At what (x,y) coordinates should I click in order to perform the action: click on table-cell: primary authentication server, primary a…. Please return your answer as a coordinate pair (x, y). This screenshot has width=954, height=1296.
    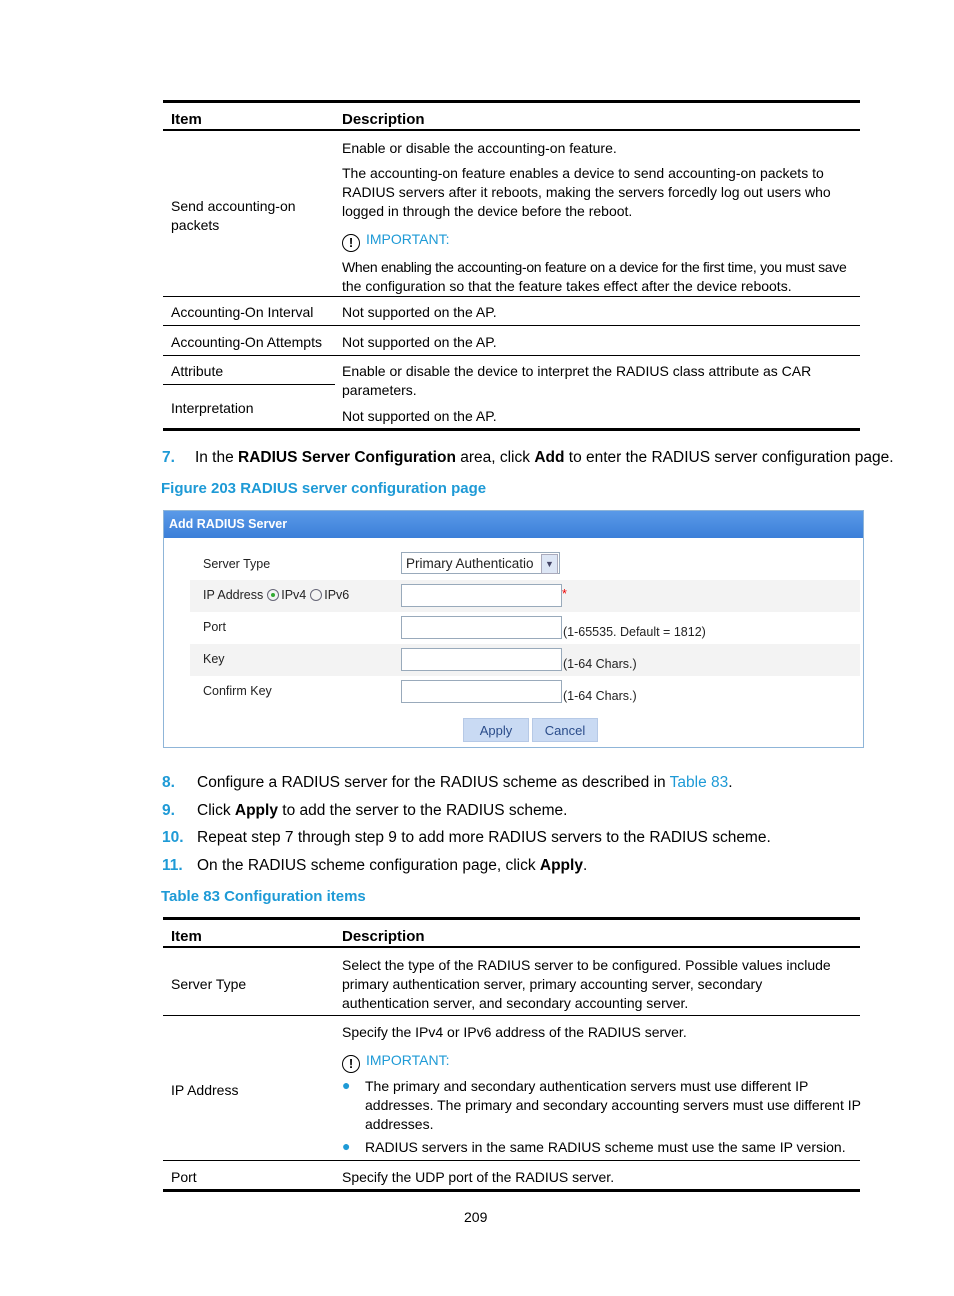
    Looking at the image, I should click on (552, 984).